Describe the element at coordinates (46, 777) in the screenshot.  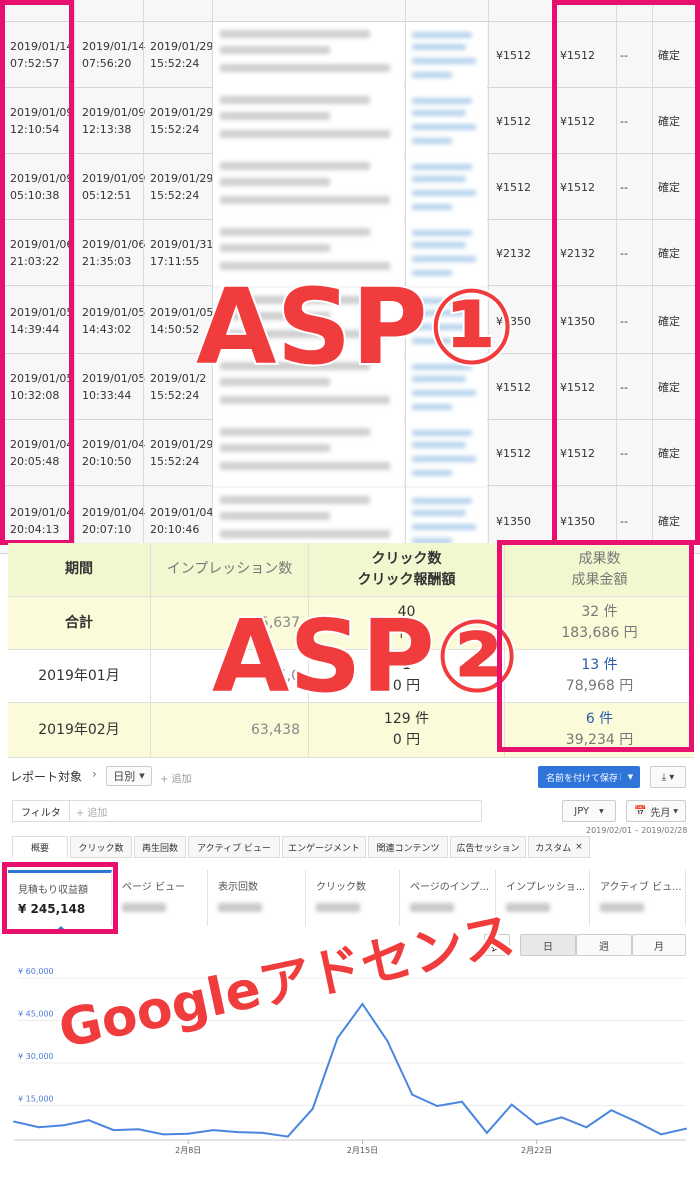
I see `report-target-label: レポート対象` at that location.